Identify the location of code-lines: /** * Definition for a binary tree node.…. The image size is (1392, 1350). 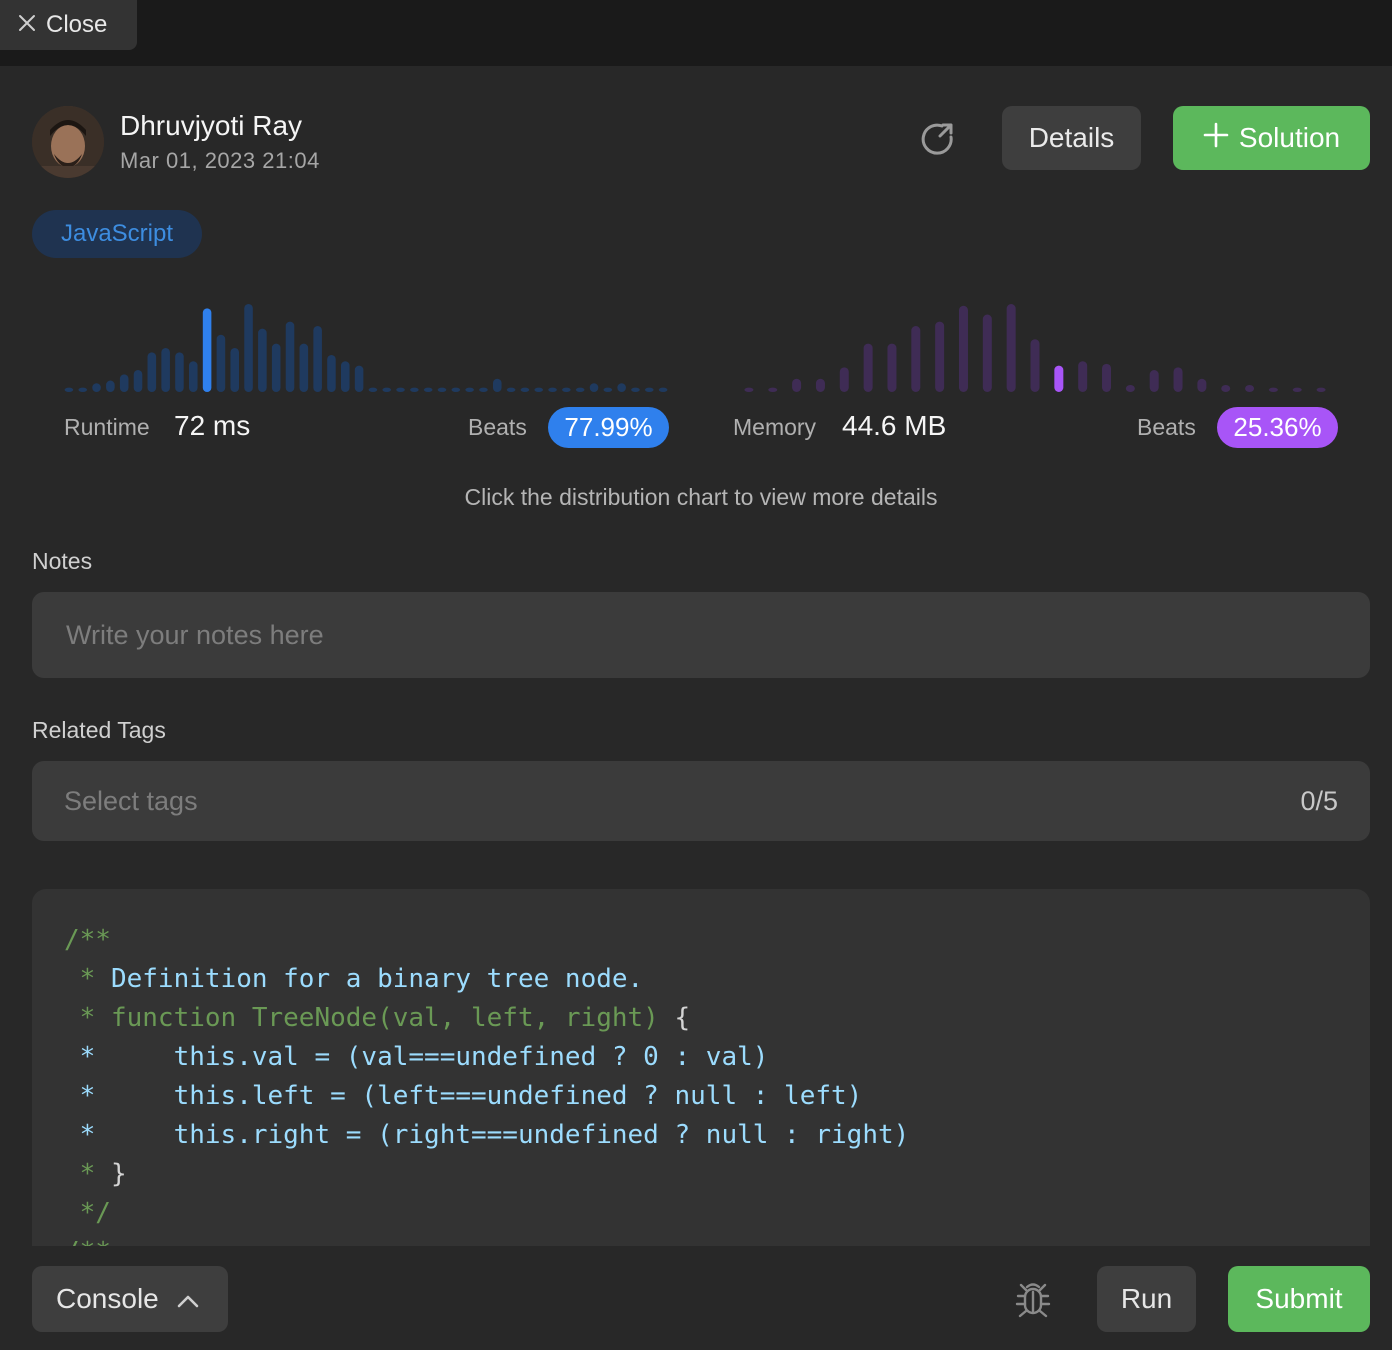
(486, 1083).